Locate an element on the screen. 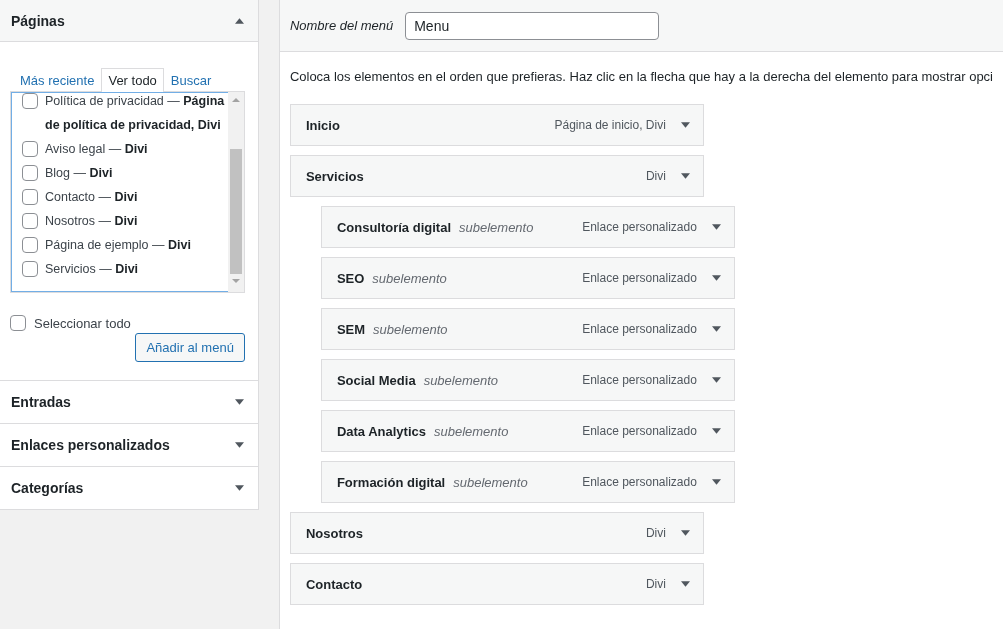  menu-item-title: Inicio is located at coordinates (322, 125).